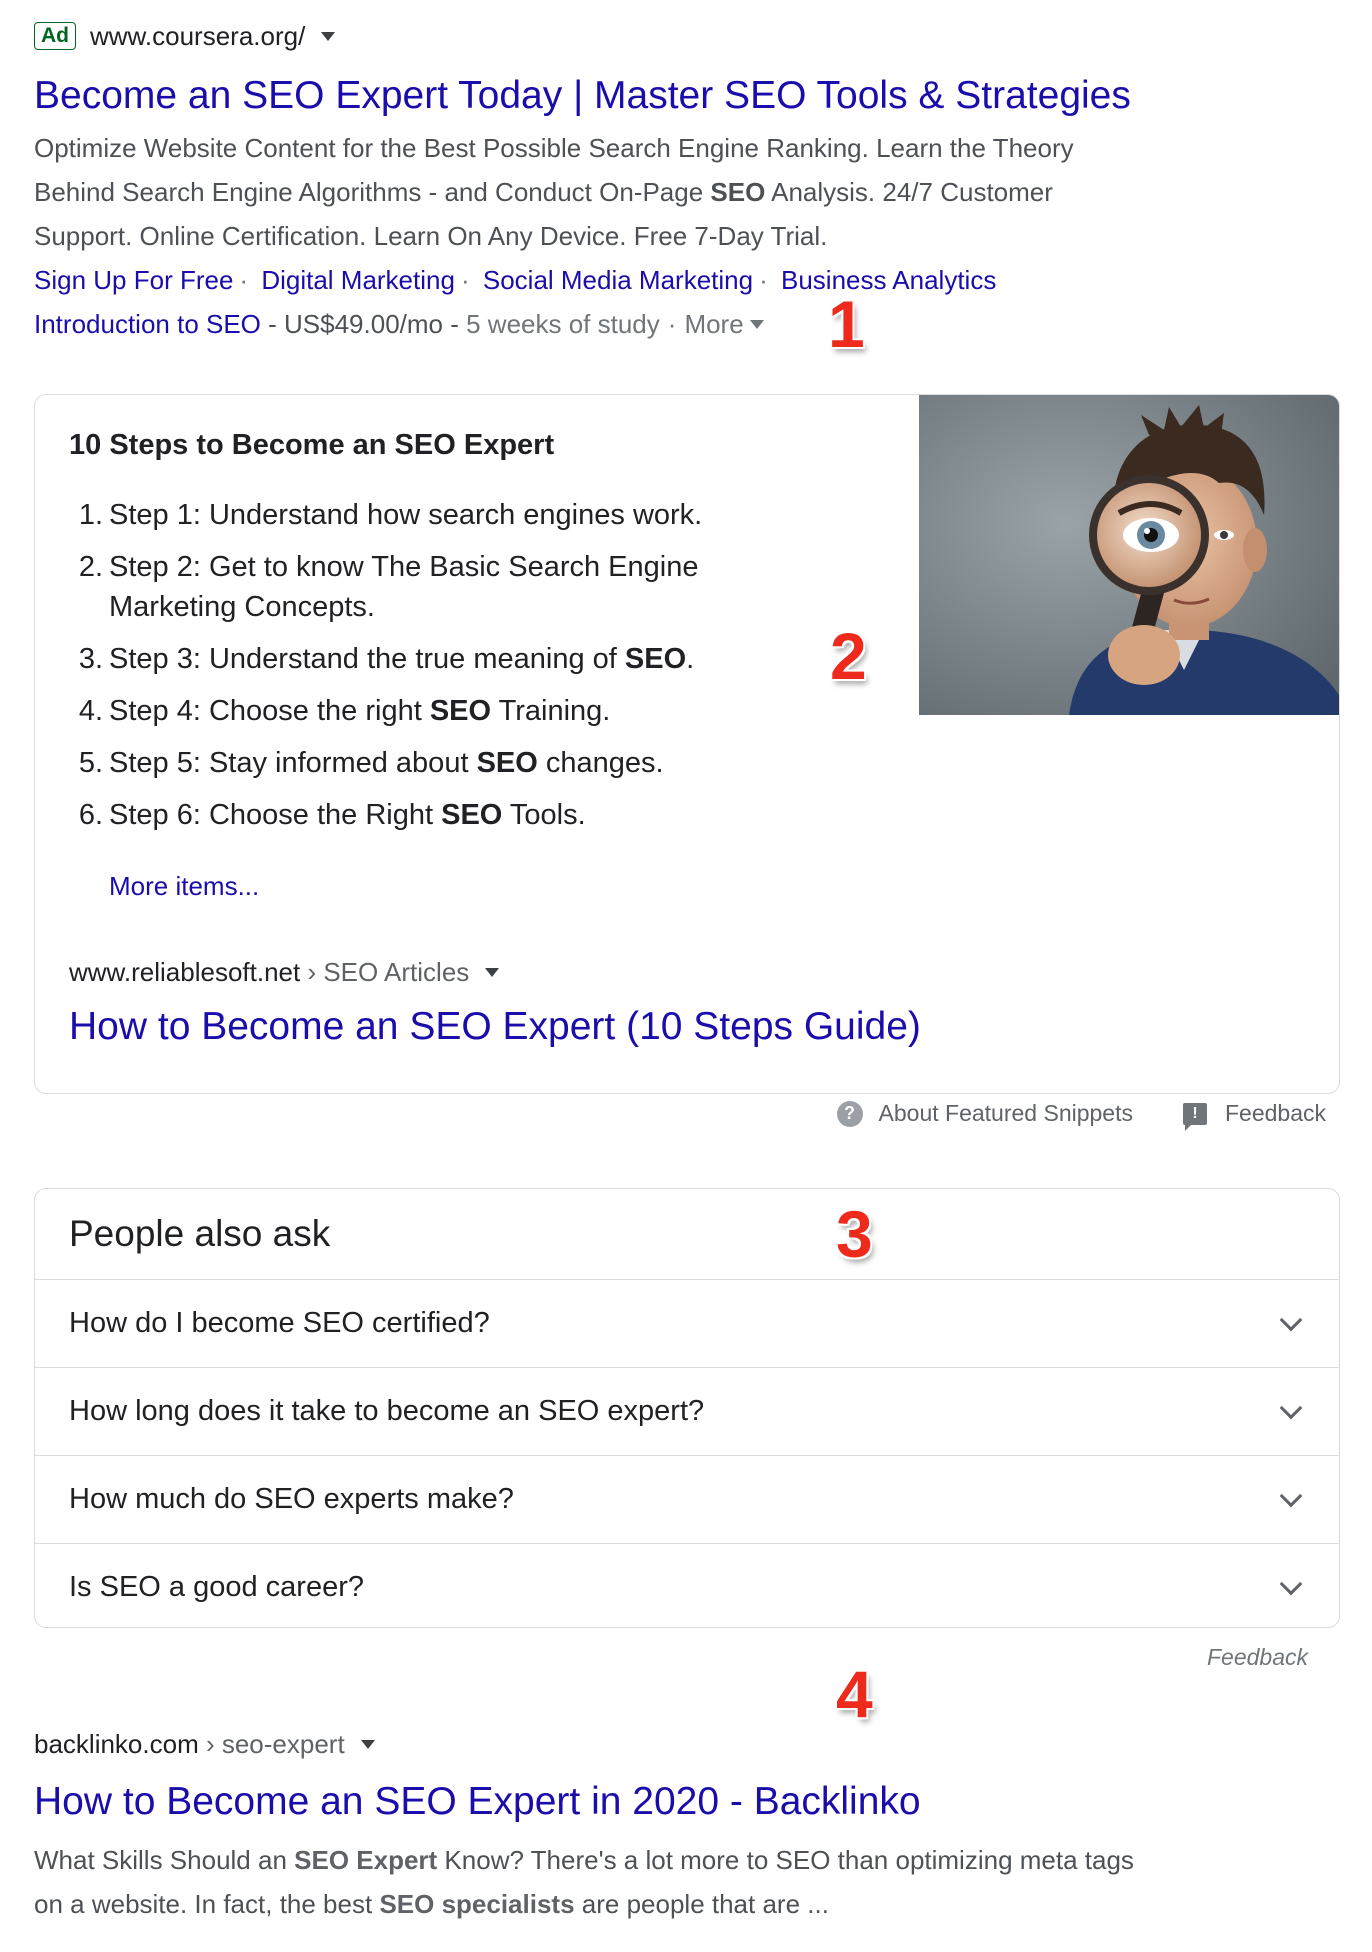  I want to click on sitelink-business-analytics: Business Analytics, so click(888, 280).